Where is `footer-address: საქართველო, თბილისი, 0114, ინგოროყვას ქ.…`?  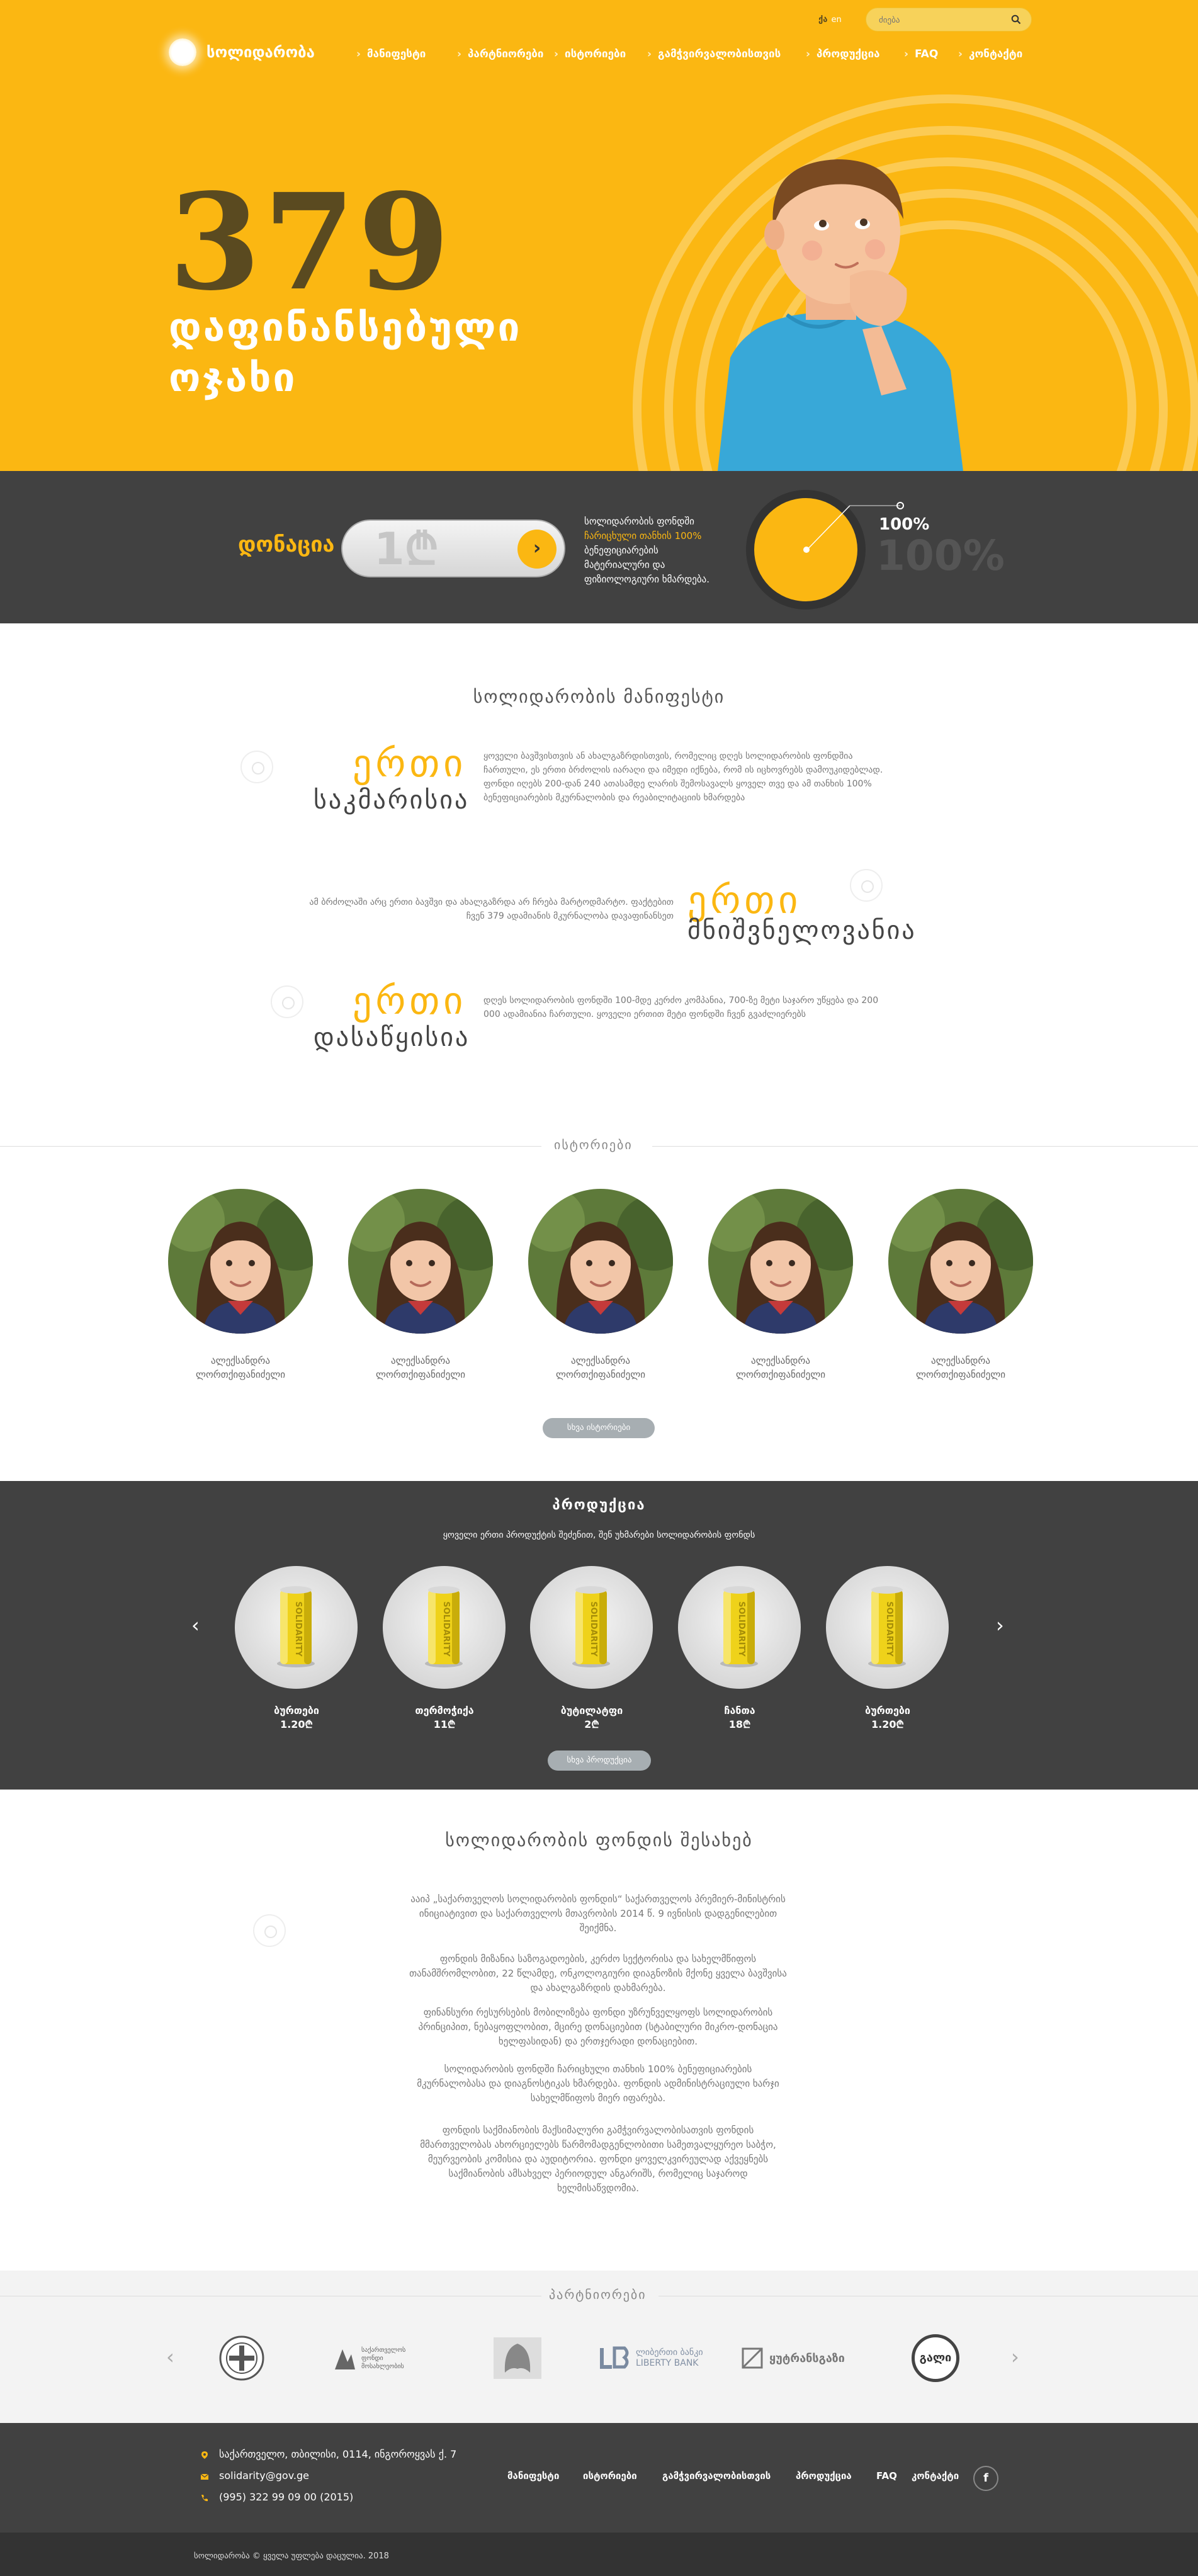
footer-address: საქართველო, თბილისი, 0114, ინგოროყვას ქ.… is located at coordinates (338, 2454).